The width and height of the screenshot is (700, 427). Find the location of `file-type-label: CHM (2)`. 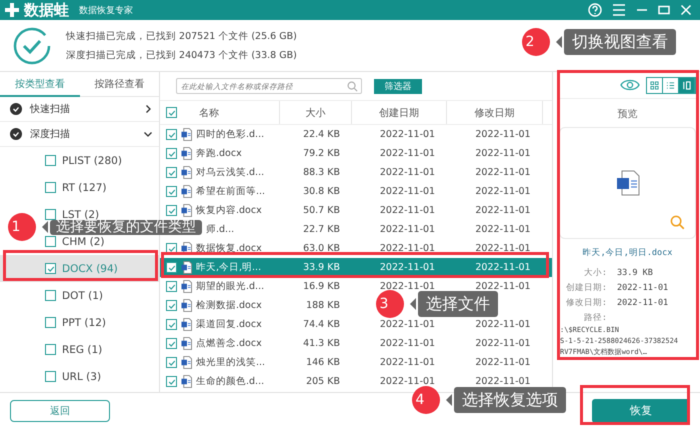

file-type-label: CHM (2) is located at coordinates (83, 242).